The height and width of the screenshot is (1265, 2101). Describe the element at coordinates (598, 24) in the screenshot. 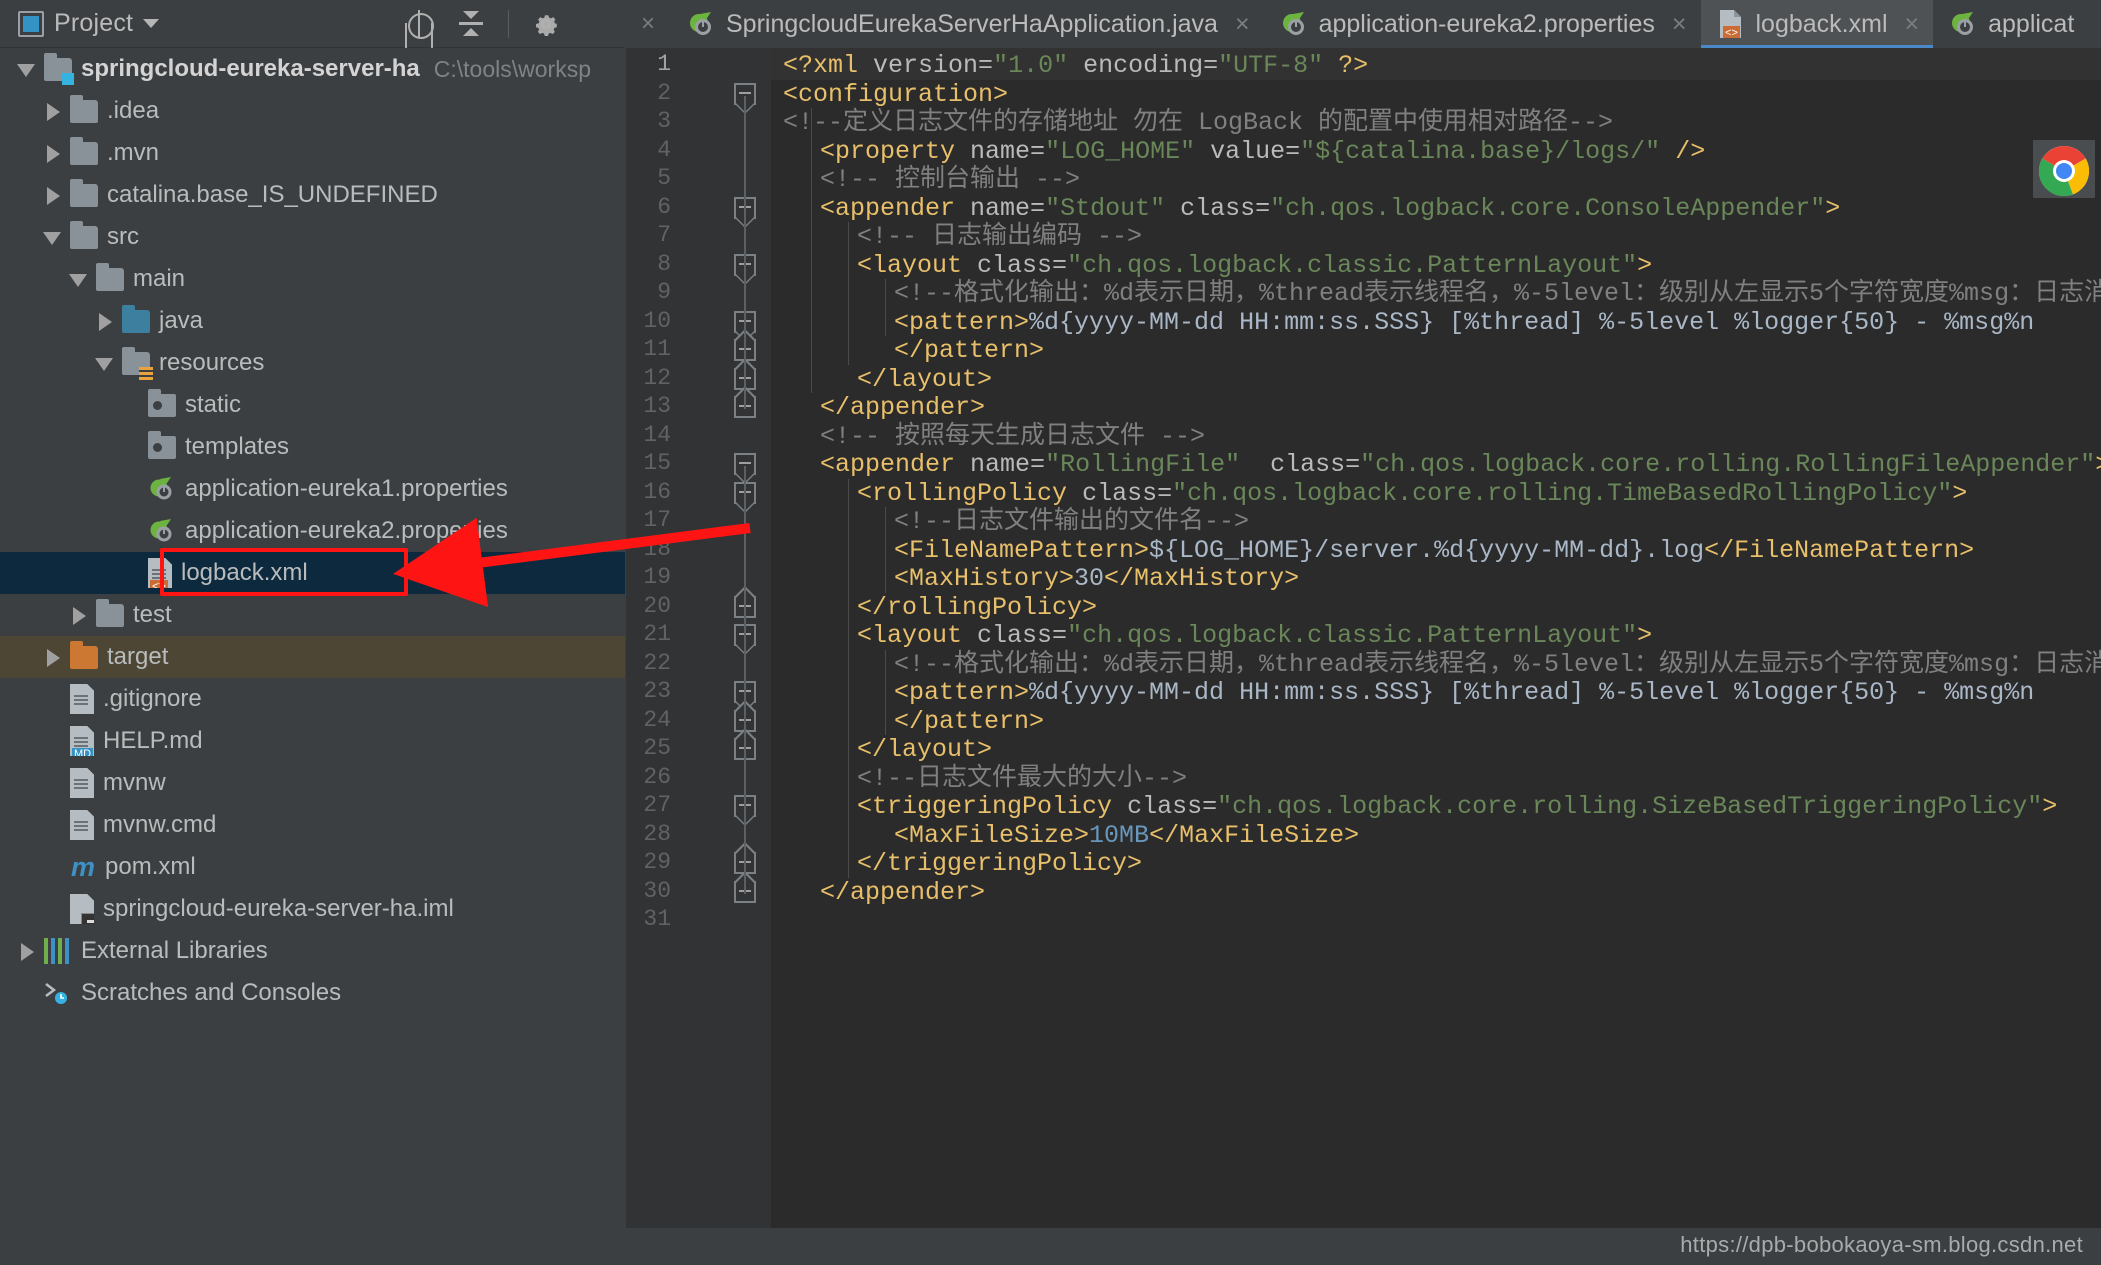

I see `minimize-icon` at that location.